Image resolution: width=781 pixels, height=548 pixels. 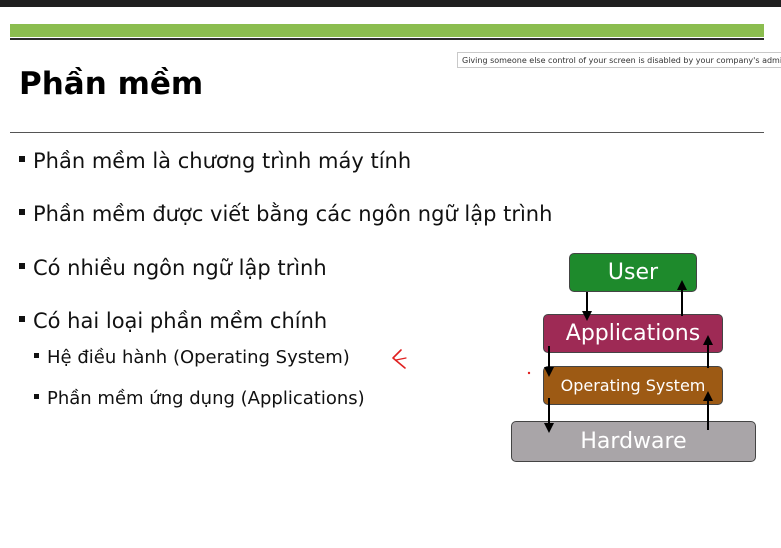 What do you see at coordinates (529, 373) in the screenshot?
I see `annotation-dot` at bounding box center [529, 373].